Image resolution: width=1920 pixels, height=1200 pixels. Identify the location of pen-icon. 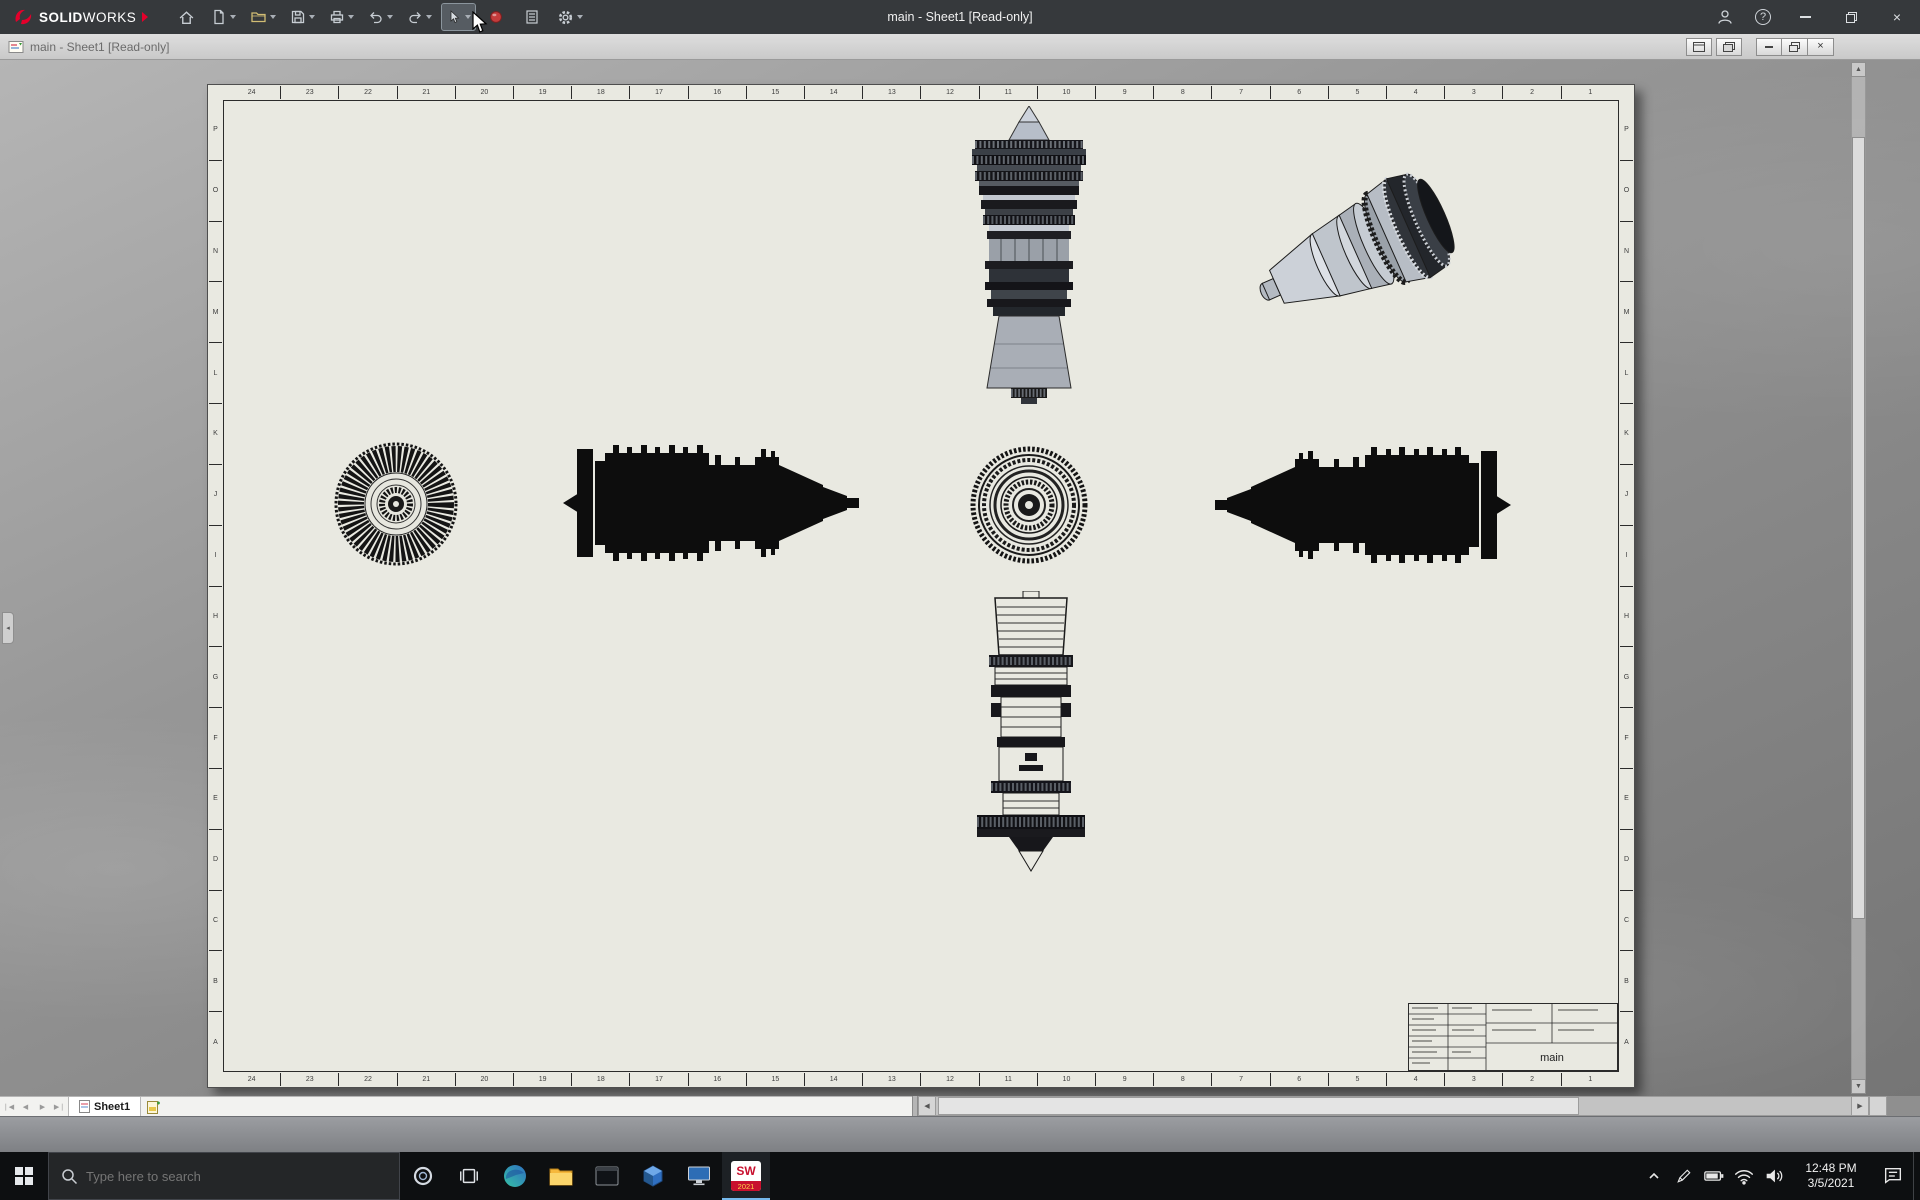
(1684, 1176).